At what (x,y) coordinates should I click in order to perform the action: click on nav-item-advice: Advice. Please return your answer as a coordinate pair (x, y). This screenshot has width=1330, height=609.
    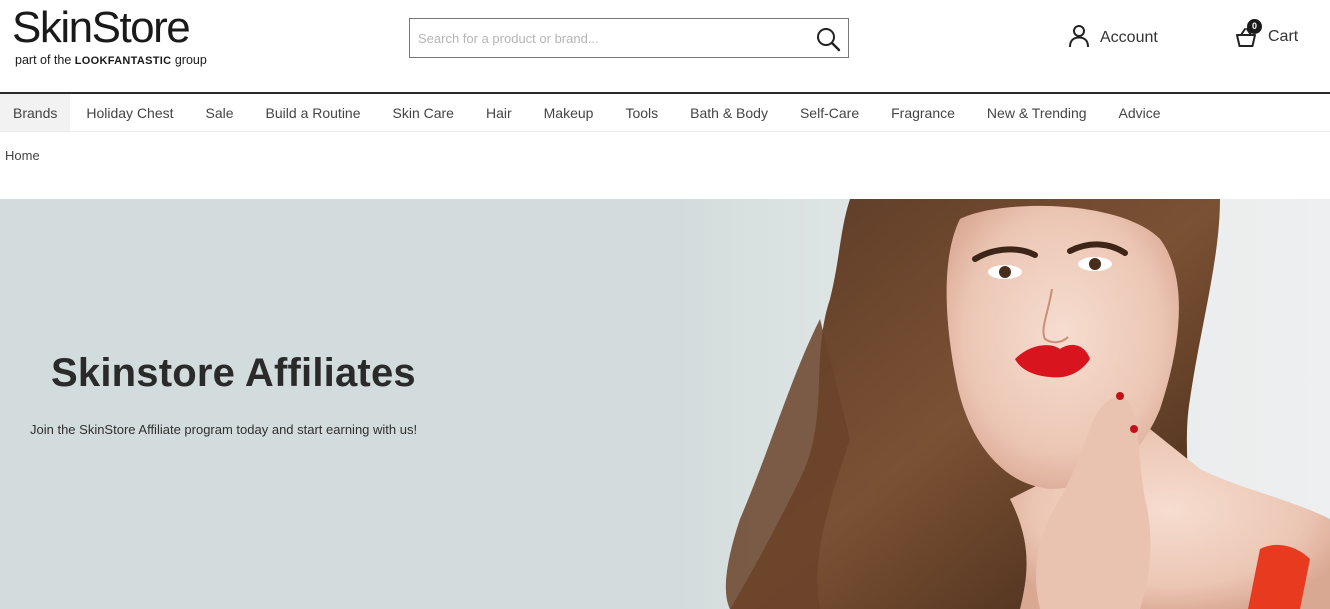
    Looking at the image, I should click on (1140, 112).